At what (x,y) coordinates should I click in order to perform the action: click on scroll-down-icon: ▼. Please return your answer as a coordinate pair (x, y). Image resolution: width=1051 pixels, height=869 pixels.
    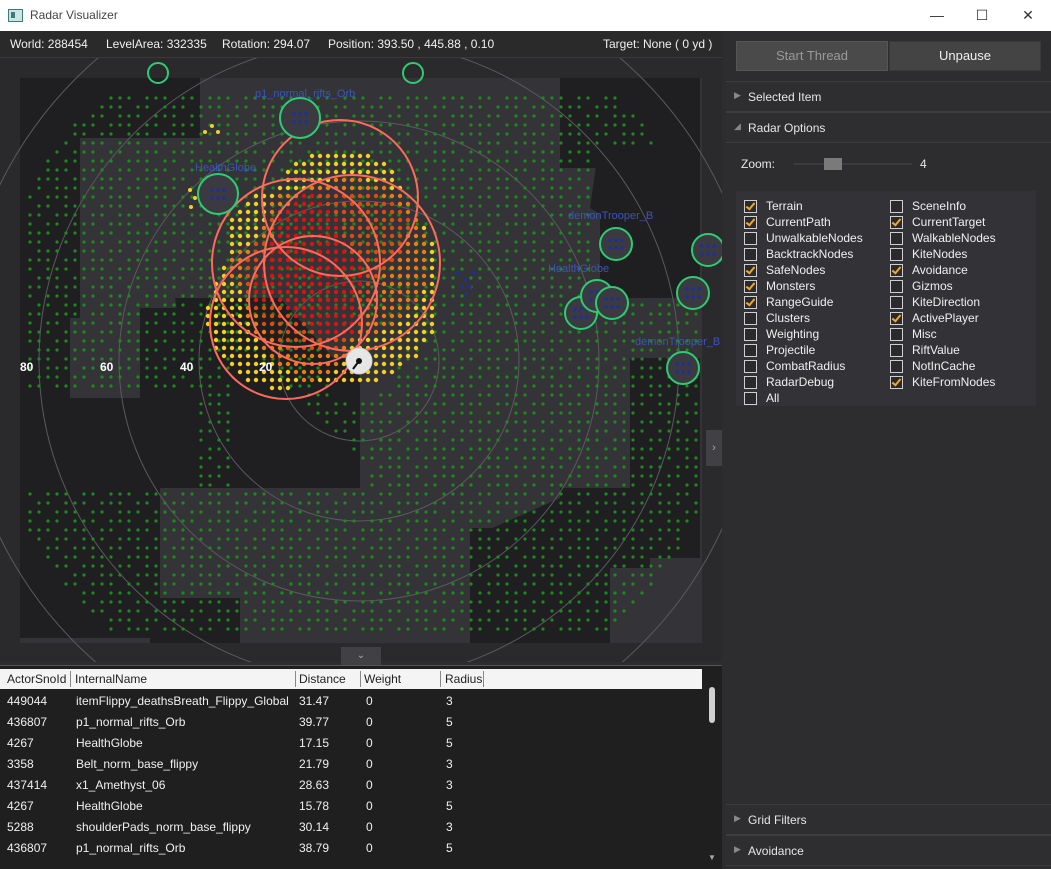
    Looking at the image, I should click on (712, 857).